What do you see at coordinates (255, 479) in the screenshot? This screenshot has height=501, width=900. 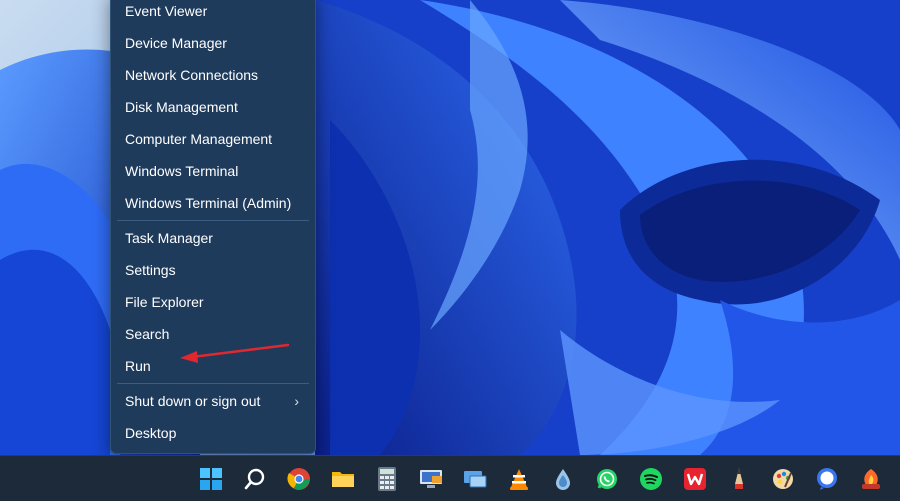 I see `search-icon` at bounding box center [255, 479].